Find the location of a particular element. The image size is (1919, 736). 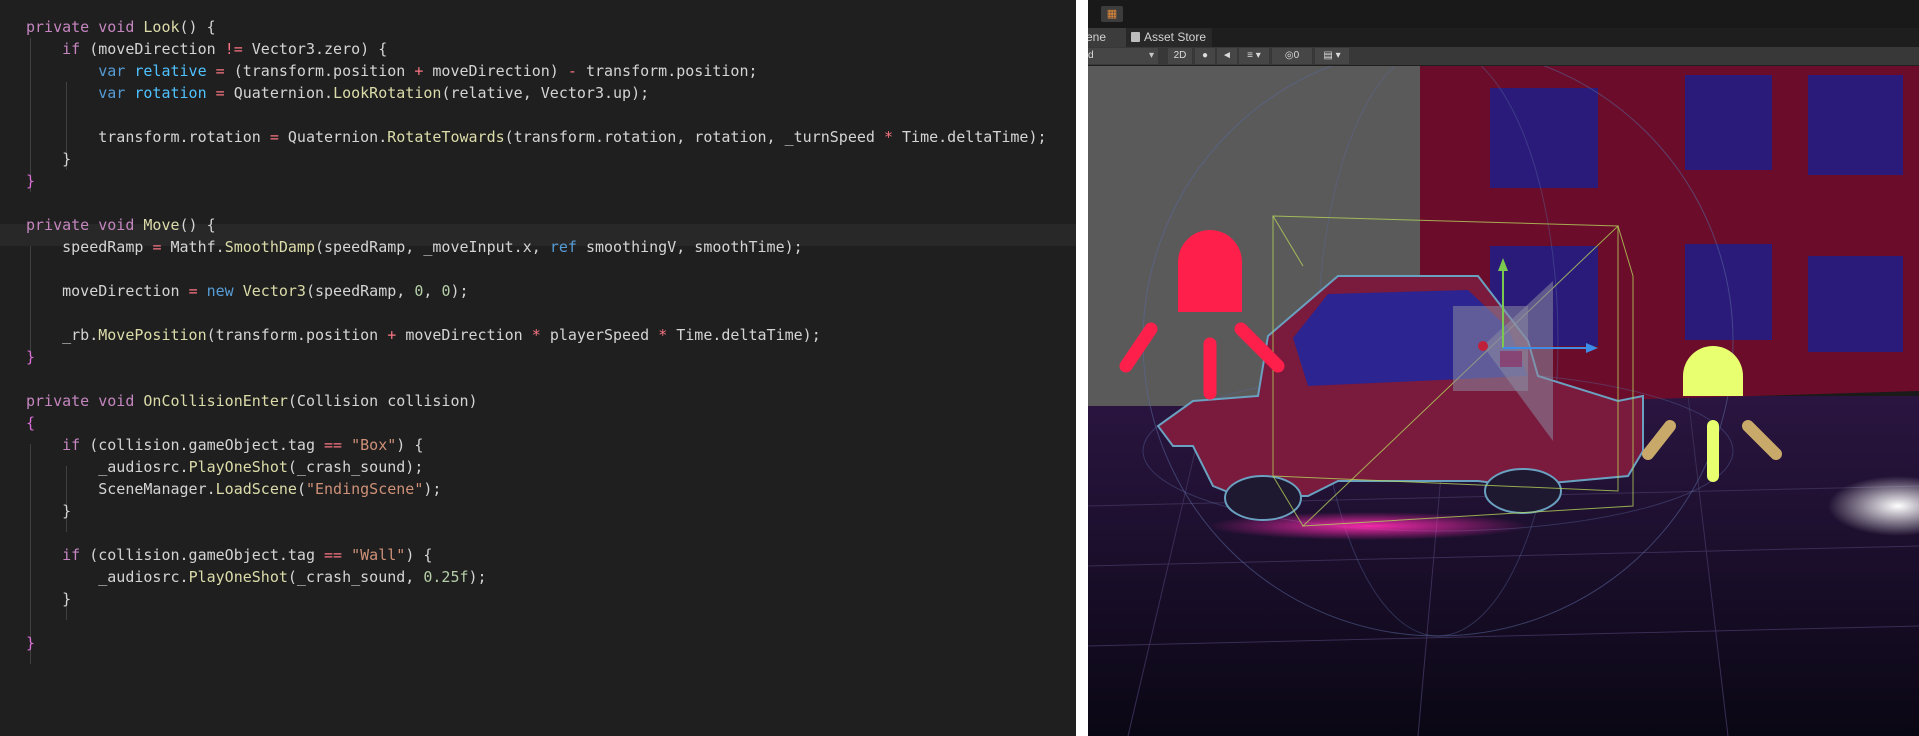

code-token: _rb. is located at coordinates (62, 335).